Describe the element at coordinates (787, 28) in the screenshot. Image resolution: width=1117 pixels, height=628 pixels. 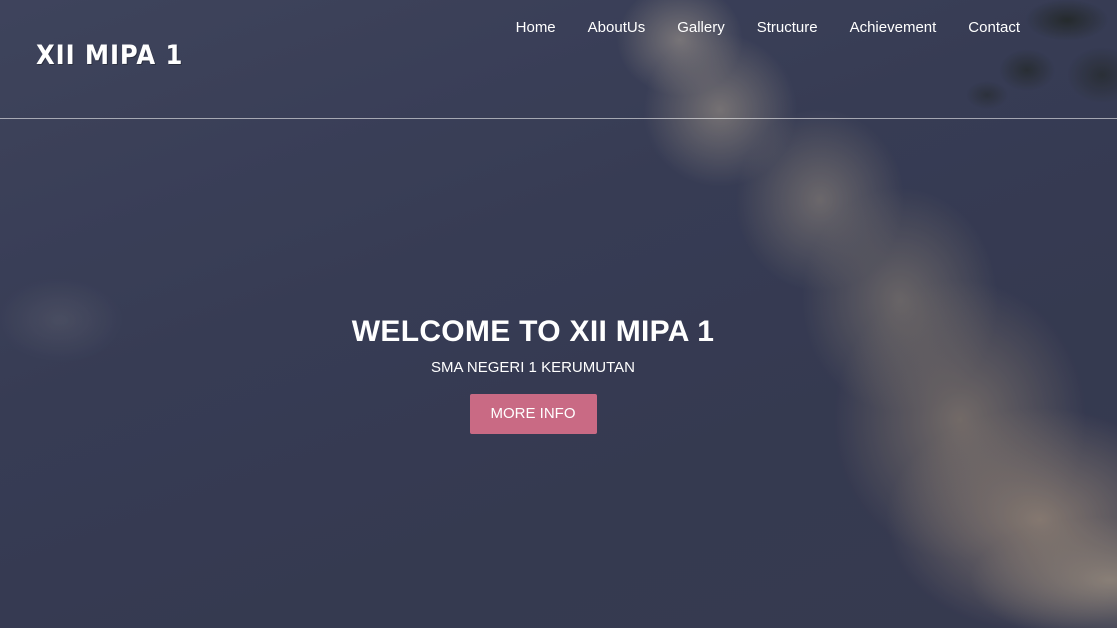
I see `nav-item-structure: Structure` at that location.